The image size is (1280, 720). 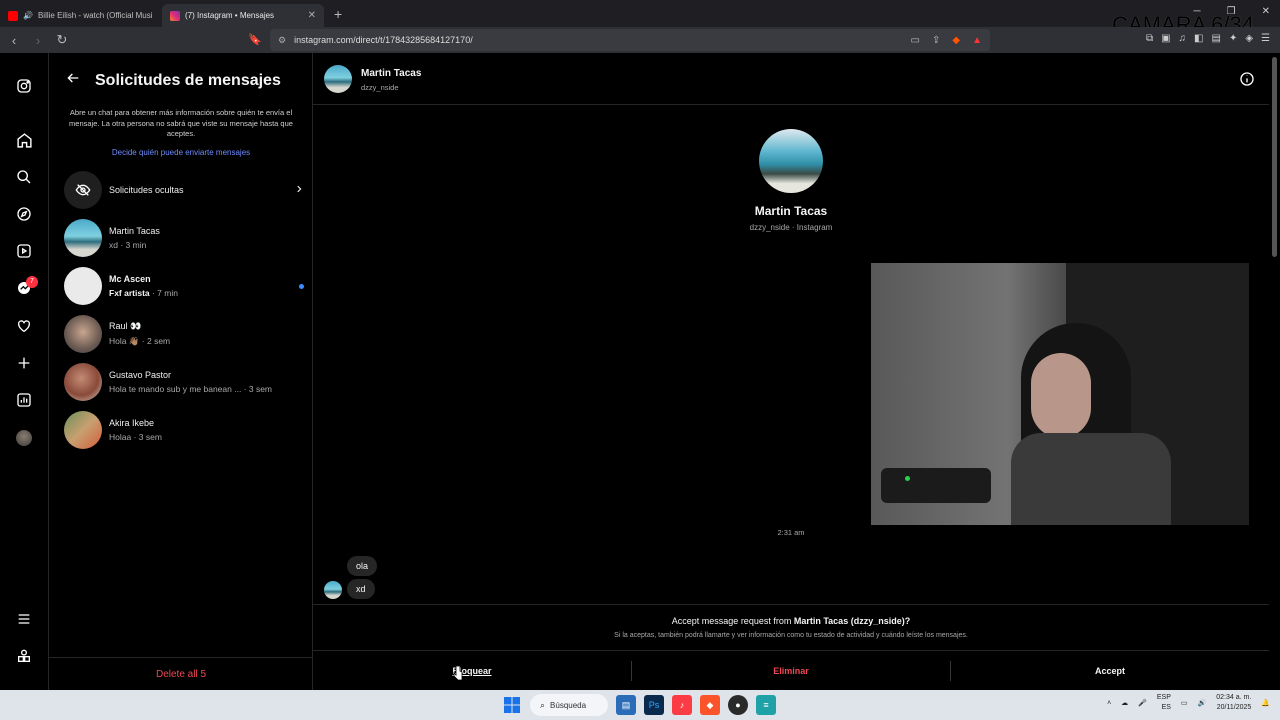 I want to click on search-icon, so click(x=24, y=177).